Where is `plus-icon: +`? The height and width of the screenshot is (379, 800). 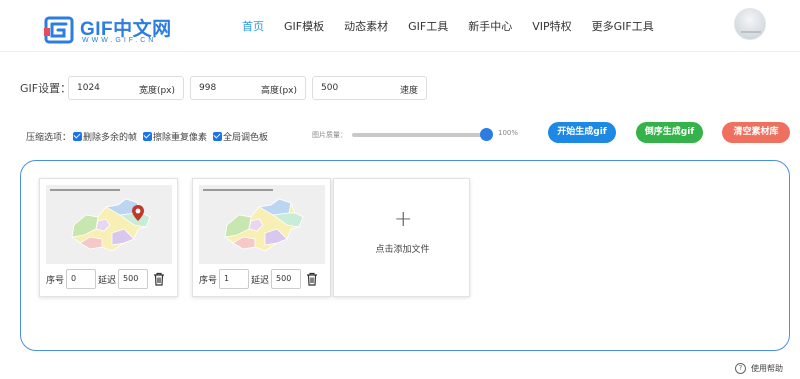
plus-icon: + is located at coordinates (403, 220).